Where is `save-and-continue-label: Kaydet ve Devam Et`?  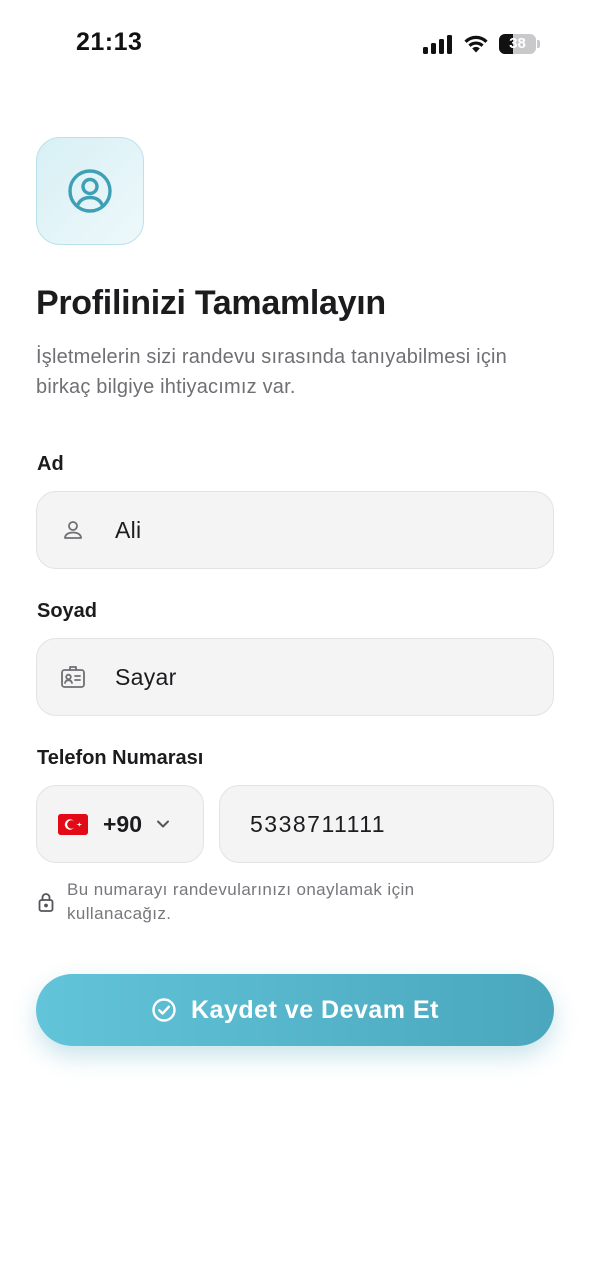
save-and-continue-label: Kaydet ve Devam Et is located at coordinates (314, 1009).